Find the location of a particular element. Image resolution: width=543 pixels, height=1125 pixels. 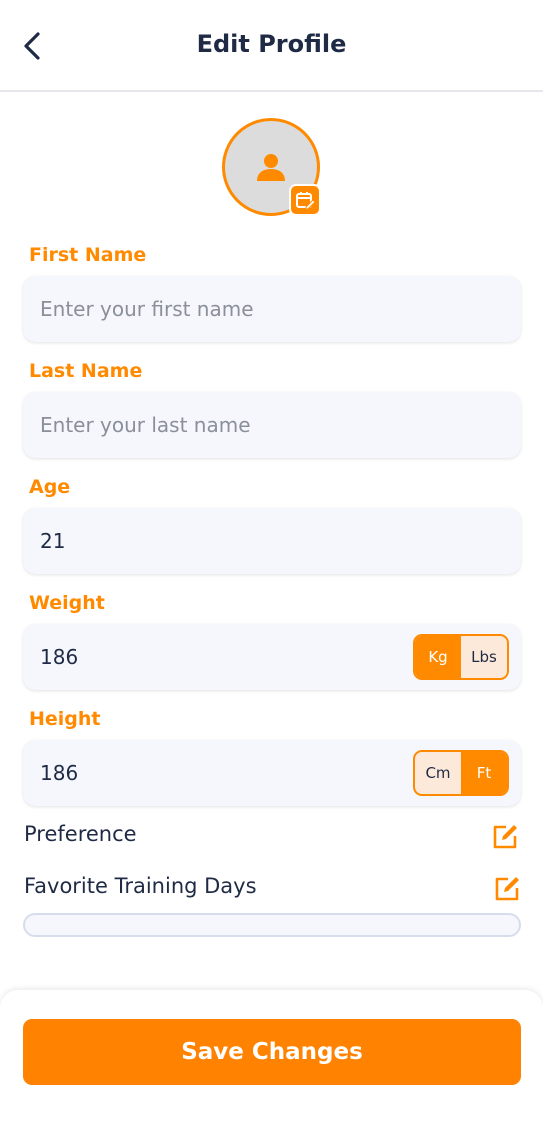

page-title: Edit Profile is located at coordinates (271, 44).